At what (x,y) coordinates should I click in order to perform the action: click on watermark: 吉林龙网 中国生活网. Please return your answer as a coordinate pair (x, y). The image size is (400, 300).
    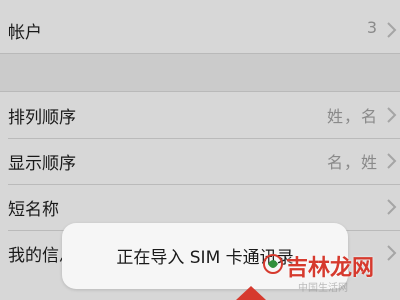
    Looking at the image, I should click on (330, 272).